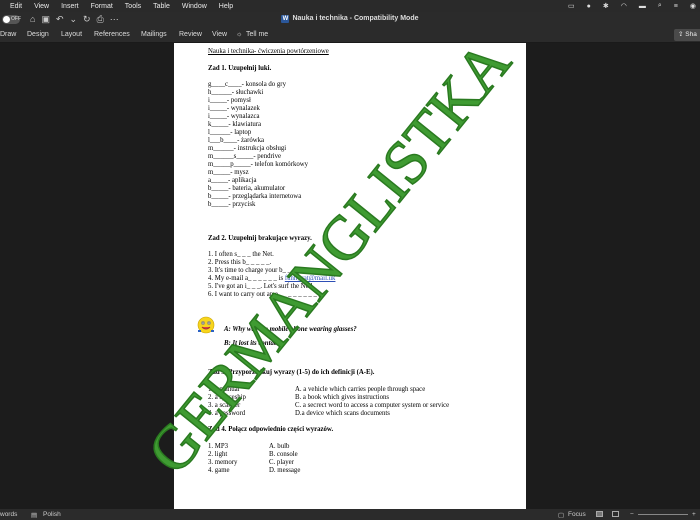 This screenshot has width=700, height=520. I want to click on smiley-emoji-icon, so click(206, 325).